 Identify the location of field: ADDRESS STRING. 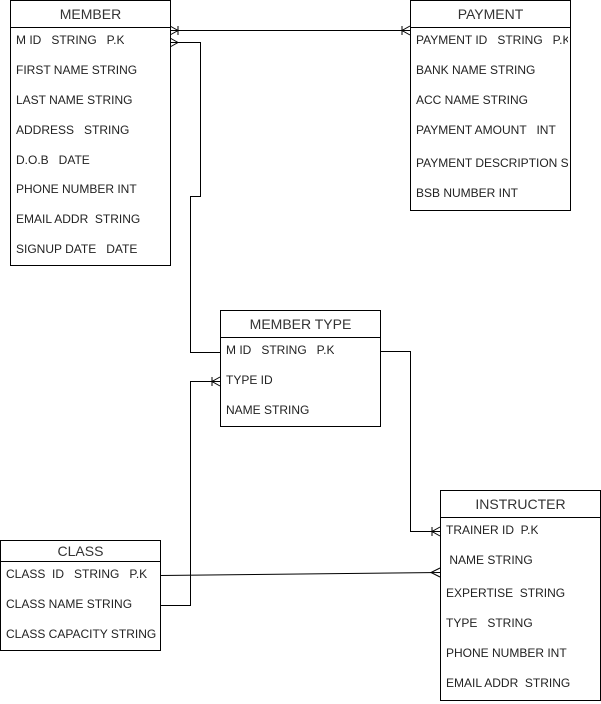
(73, 130).